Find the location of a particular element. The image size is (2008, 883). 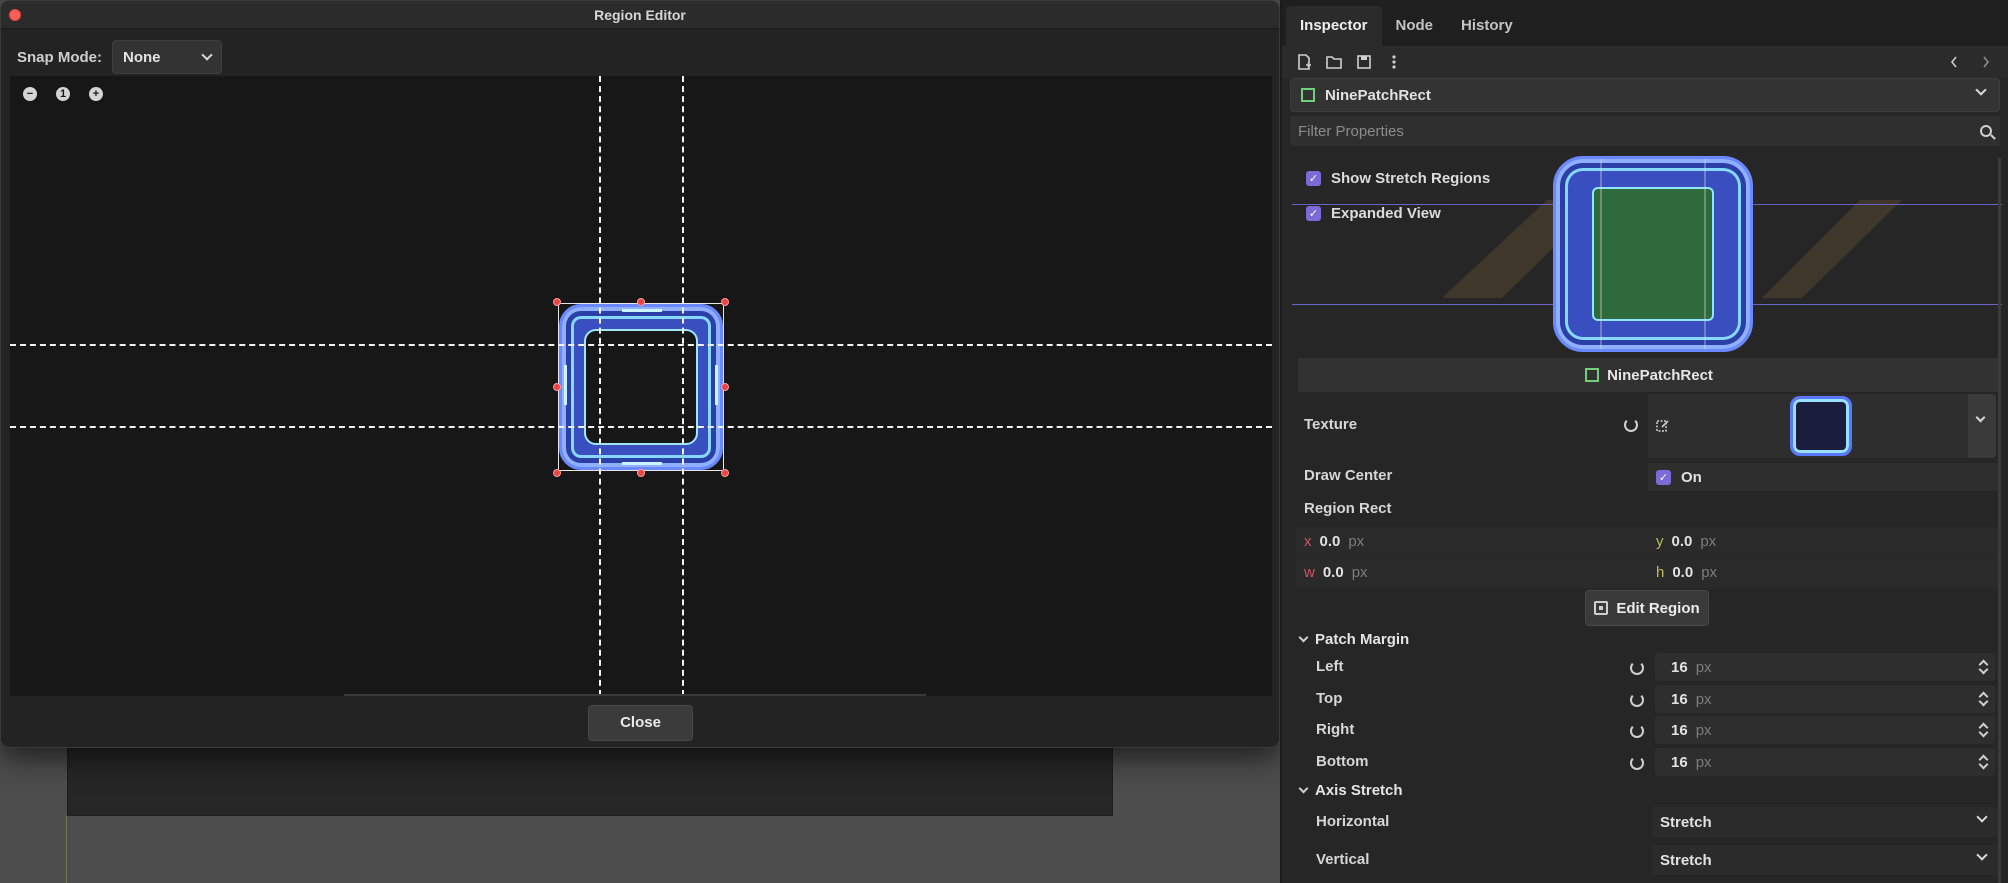

search-icon is located at coordinates (1986, 131).